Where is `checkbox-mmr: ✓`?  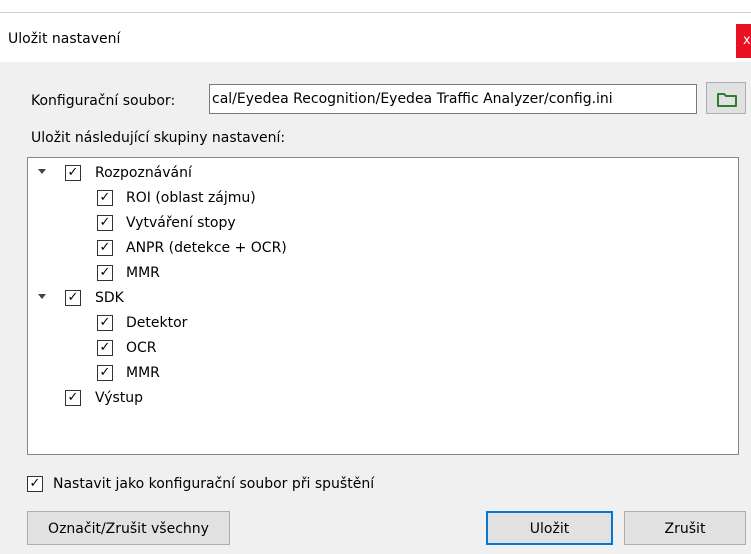 checkbox-mmr: ✓ is located at coordinates (105, 273).